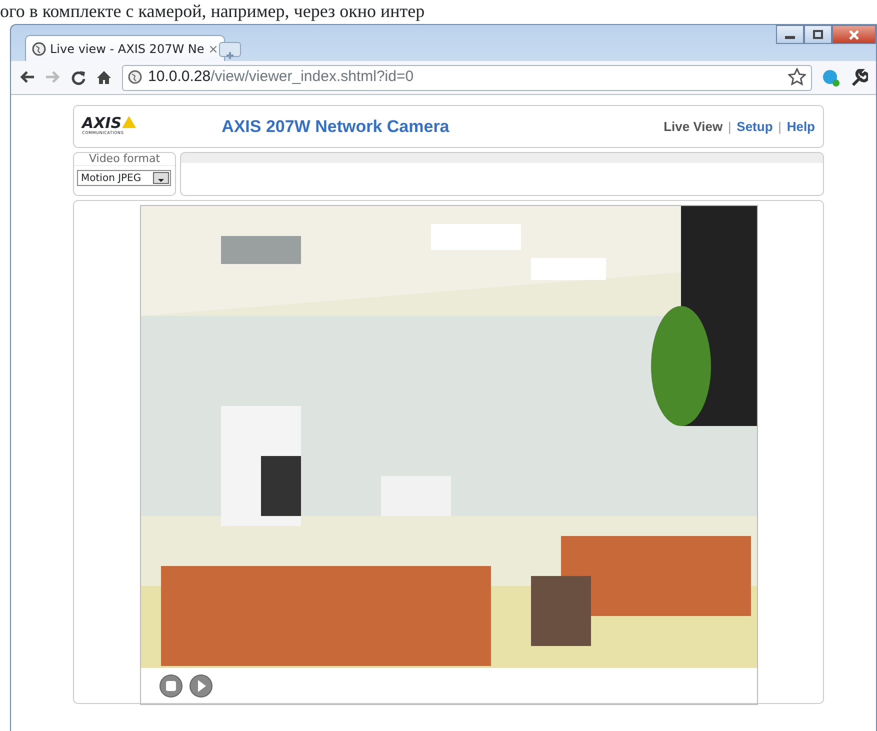  I want to click on tab-close-button: ×, so click(213, 49).